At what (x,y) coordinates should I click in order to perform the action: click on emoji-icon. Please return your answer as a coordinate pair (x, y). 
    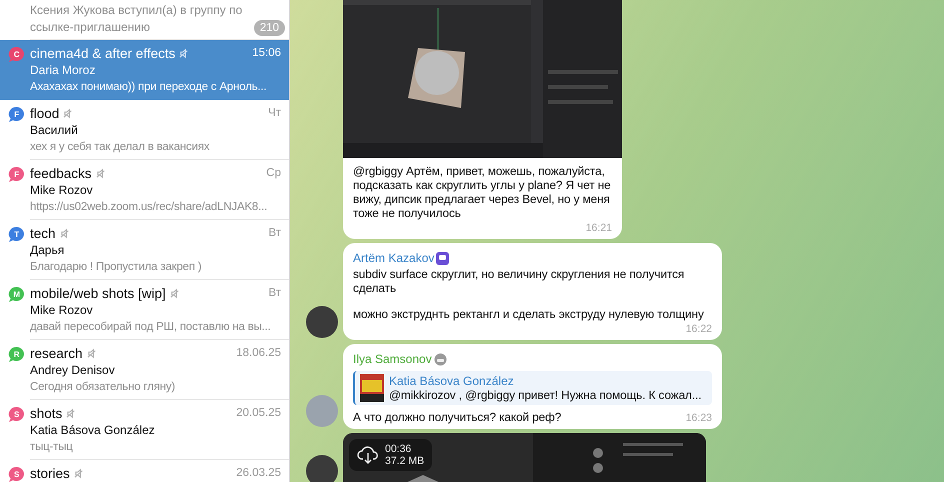
    Looking at the image, I should click on (440, 359).